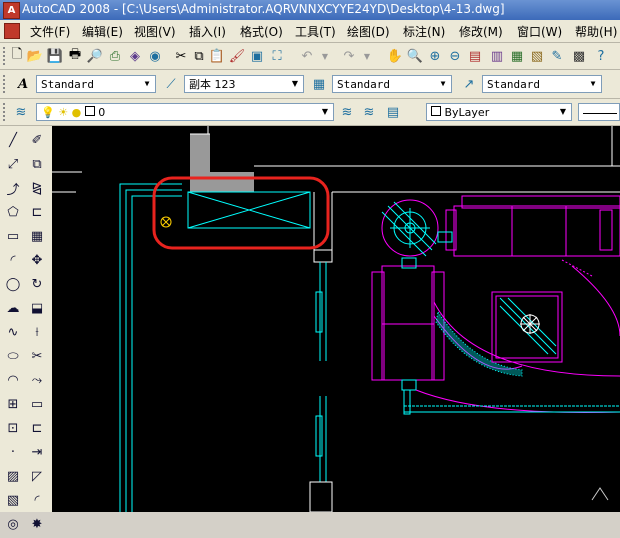 Image resolution: width=620 pixels, height=538 pixels. I want to click on arc-icon: ◜, so click(13, 260).